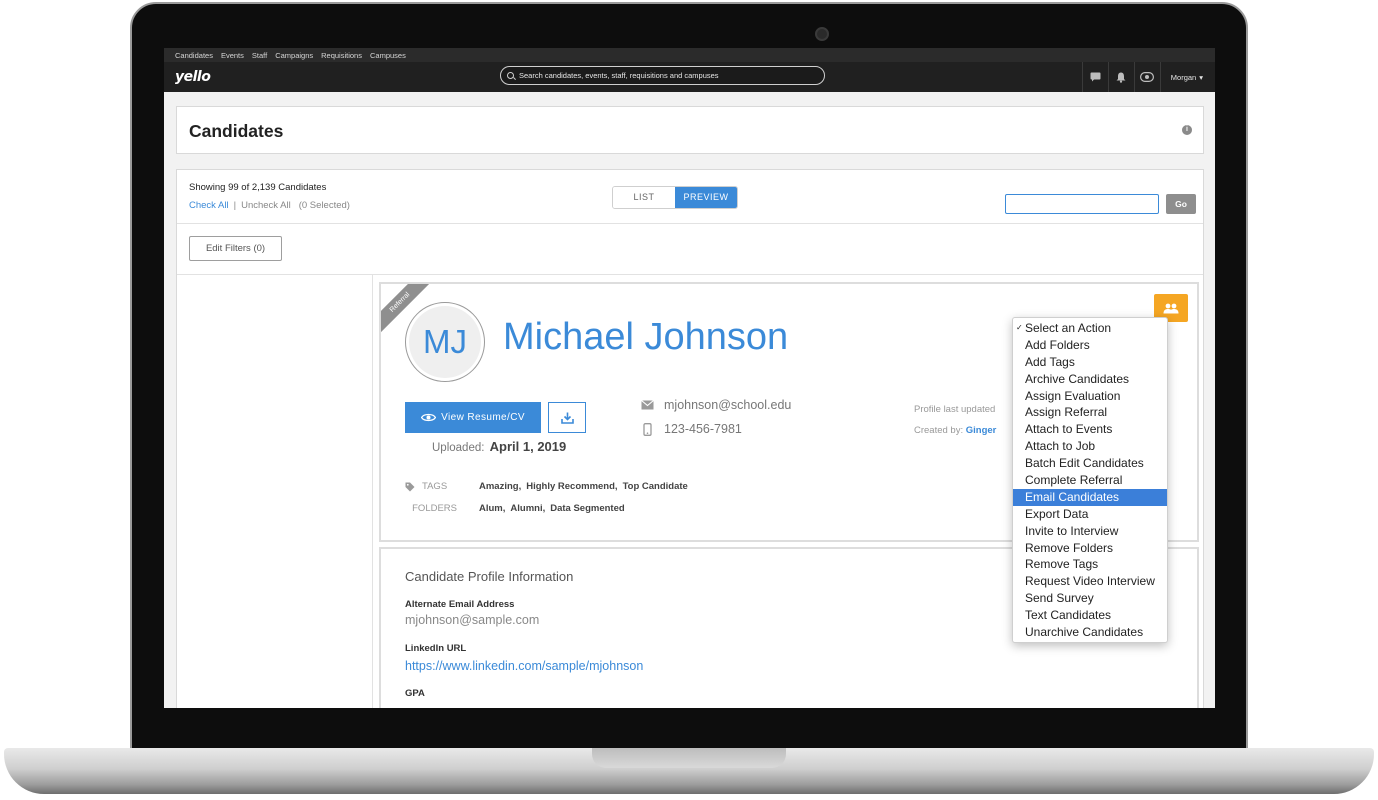  I want to click on action-option-complete-referral: Complete Referral, so click(1090, 480).